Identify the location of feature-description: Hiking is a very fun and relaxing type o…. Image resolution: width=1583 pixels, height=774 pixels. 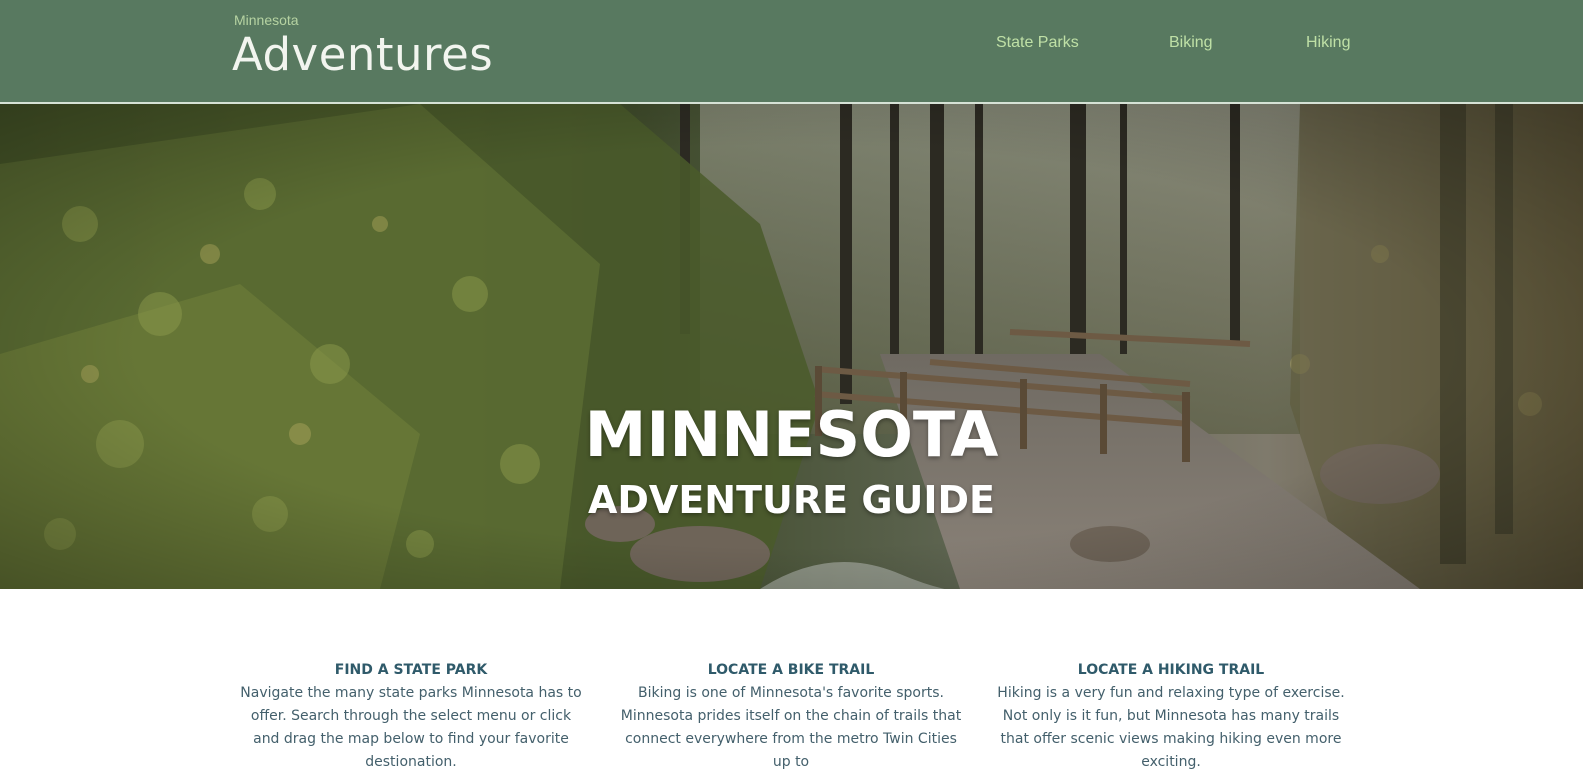
(1171, 727).